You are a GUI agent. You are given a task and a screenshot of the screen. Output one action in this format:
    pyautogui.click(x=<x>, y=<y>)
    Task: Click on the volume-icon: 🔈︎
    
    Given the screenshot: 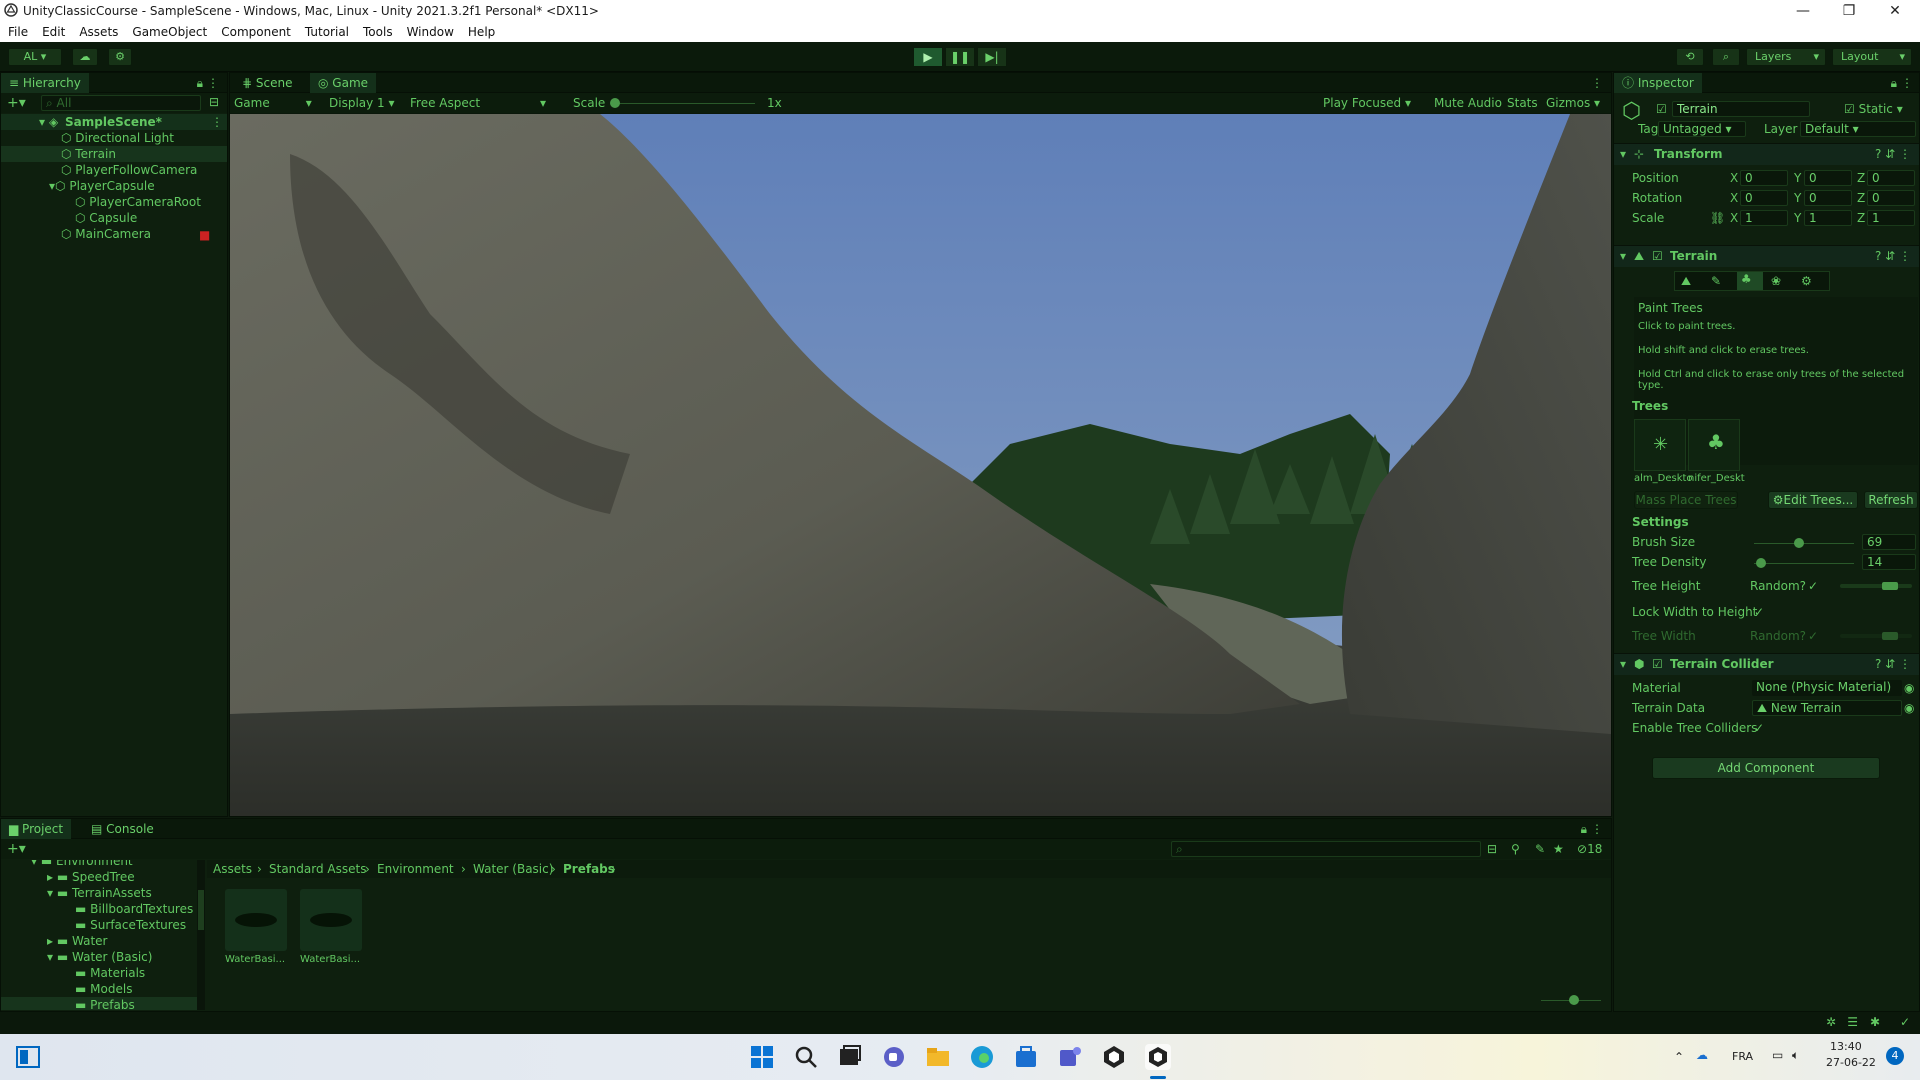 What is the action you would take?
    pyautogui.click(x=1795, y=1055)
    